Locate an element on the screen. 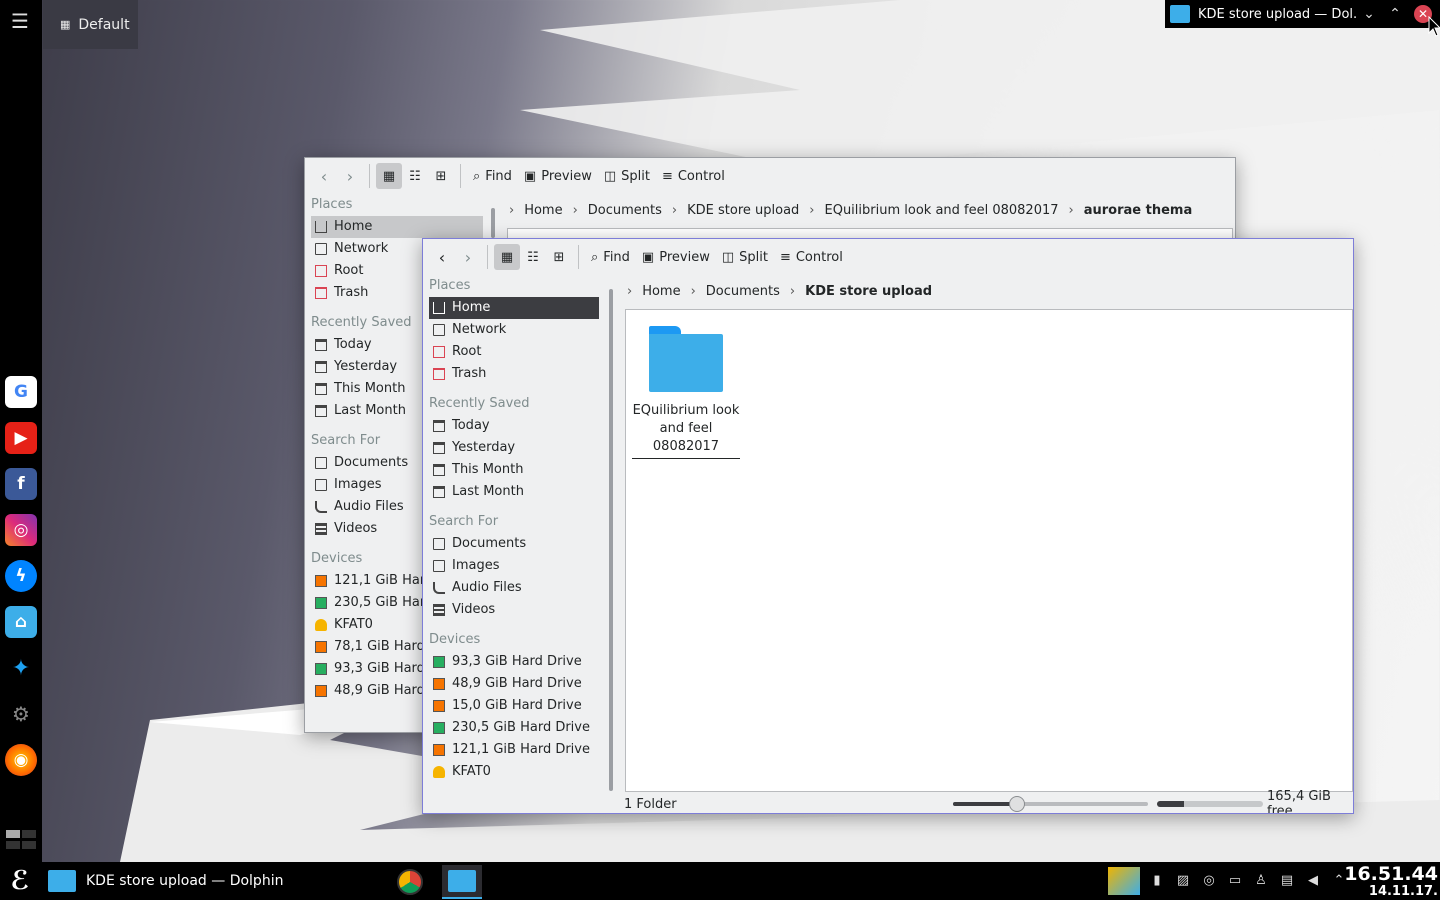 The image size is (1440, 900). twitter-icon: ✦ is located at coordinates (21, 668).